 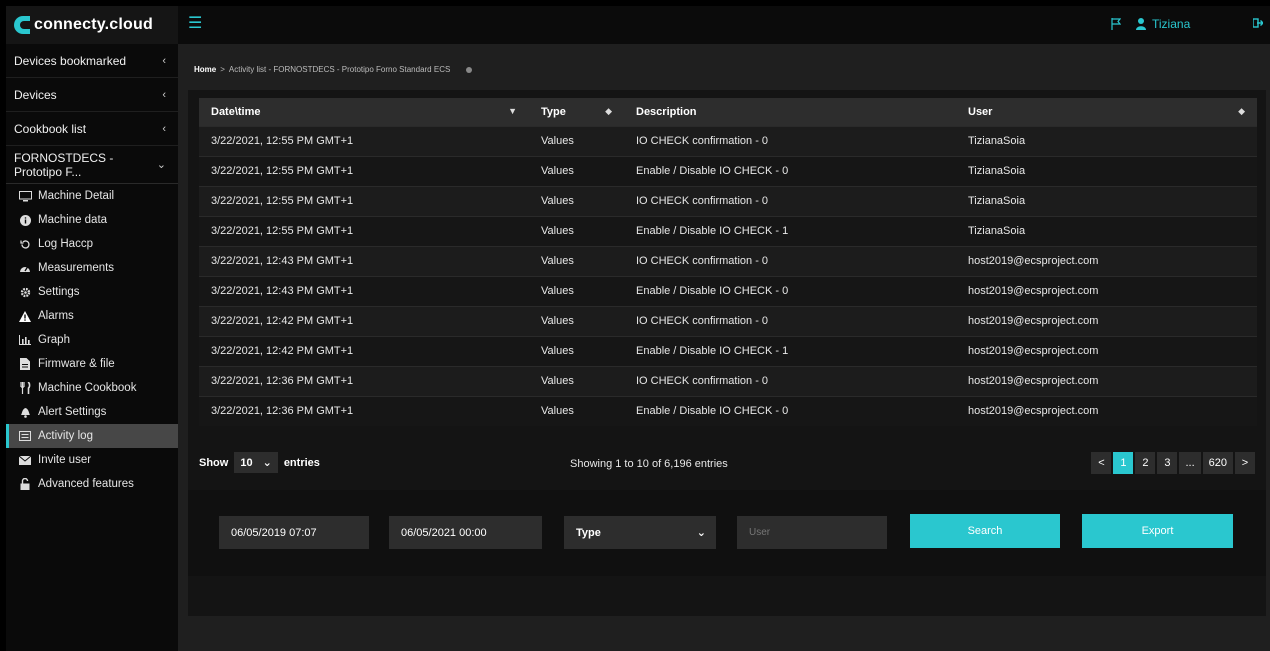 What do you see at coordinates (65, 244) in the screenshot?
I see `sidebar-item-label: Log Haccp` at bounding box center [65, 244].